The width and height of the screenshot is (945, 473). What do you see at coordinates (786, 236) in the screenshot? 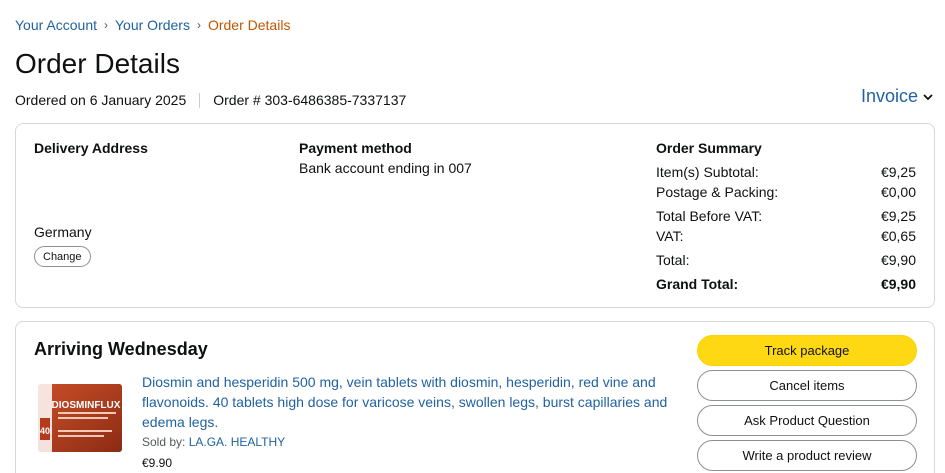
I see `summary-row: VAT: €0,65` at bounding box center [786, 236].